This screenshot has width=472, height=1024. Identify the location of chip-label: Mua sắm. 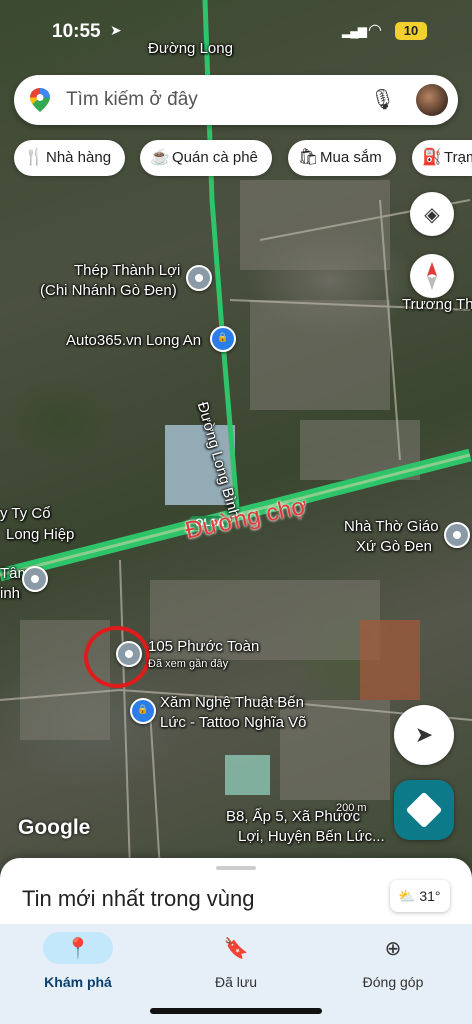
(351, 157).